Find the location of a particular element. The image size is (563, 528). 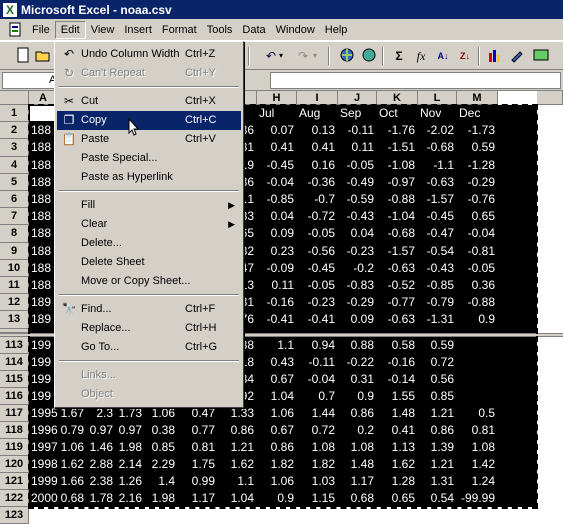

row-header-11: 11 is located at coordinates (14, 286).